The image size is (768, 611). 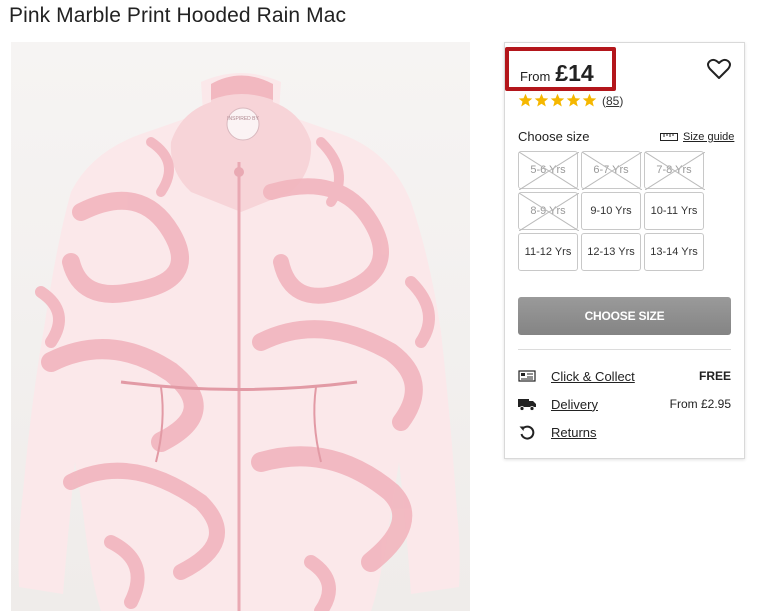 What do you see at coordinates (535, 76) in the screenshot?
I see `price-from-label: From` at bounding box center [535, 76].